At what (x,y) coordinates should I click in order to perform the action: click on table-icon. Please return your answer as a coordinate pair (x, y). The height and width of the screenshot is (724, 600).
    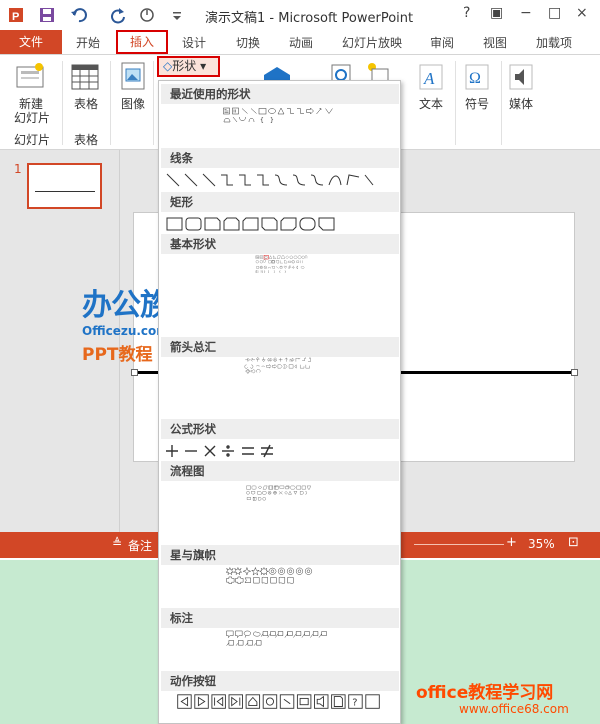
    Looking at the image, I should click on (85, 77).